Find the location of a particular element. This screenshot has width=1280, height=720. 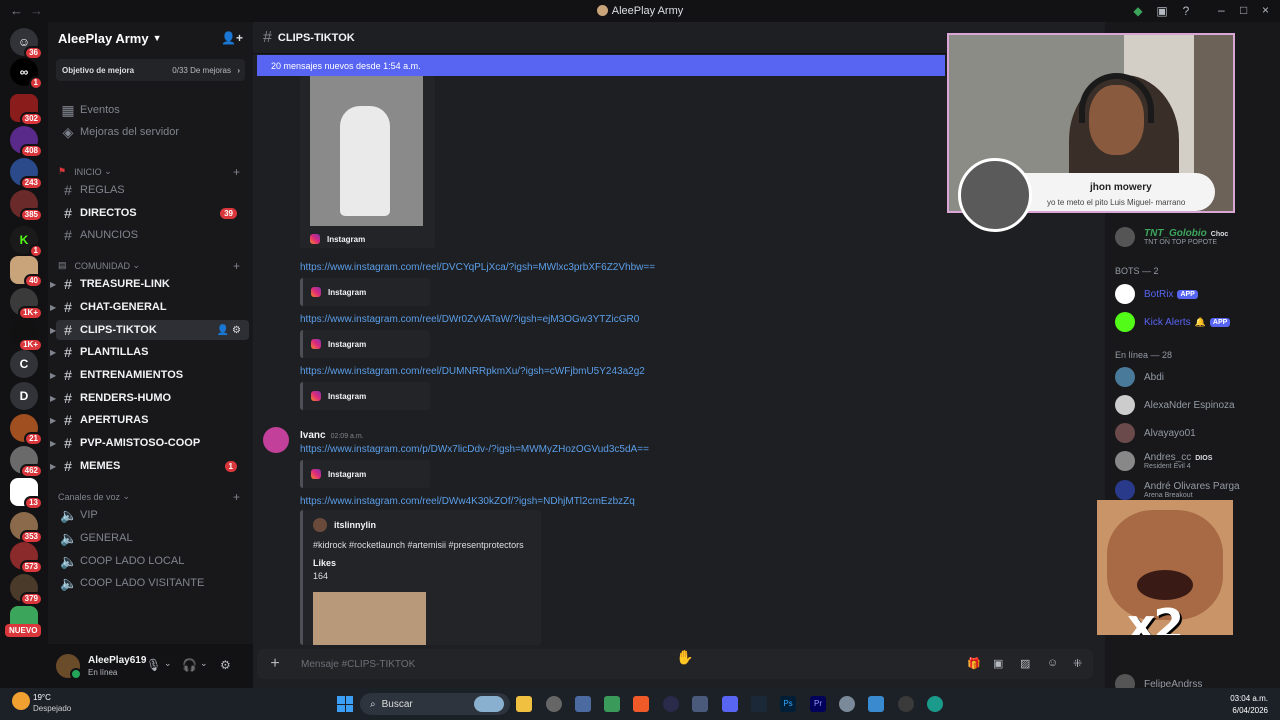

voice-channel-coop-local: 🔈 COOP LADO LOCAL is located at coordinates (152, 561).